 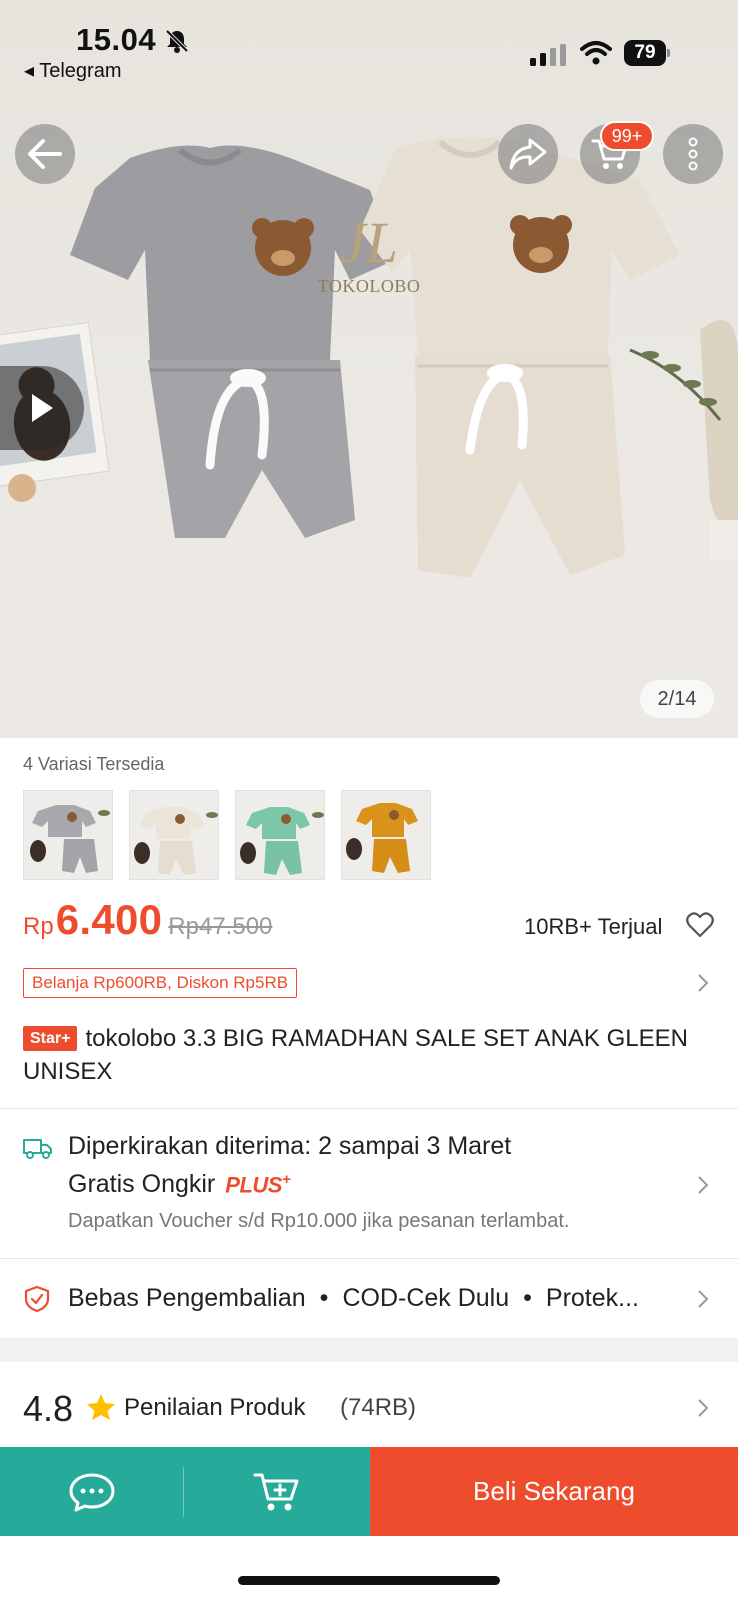 I want to click on watermark: JL TOKOLOBO, so click(x=369, y=253).